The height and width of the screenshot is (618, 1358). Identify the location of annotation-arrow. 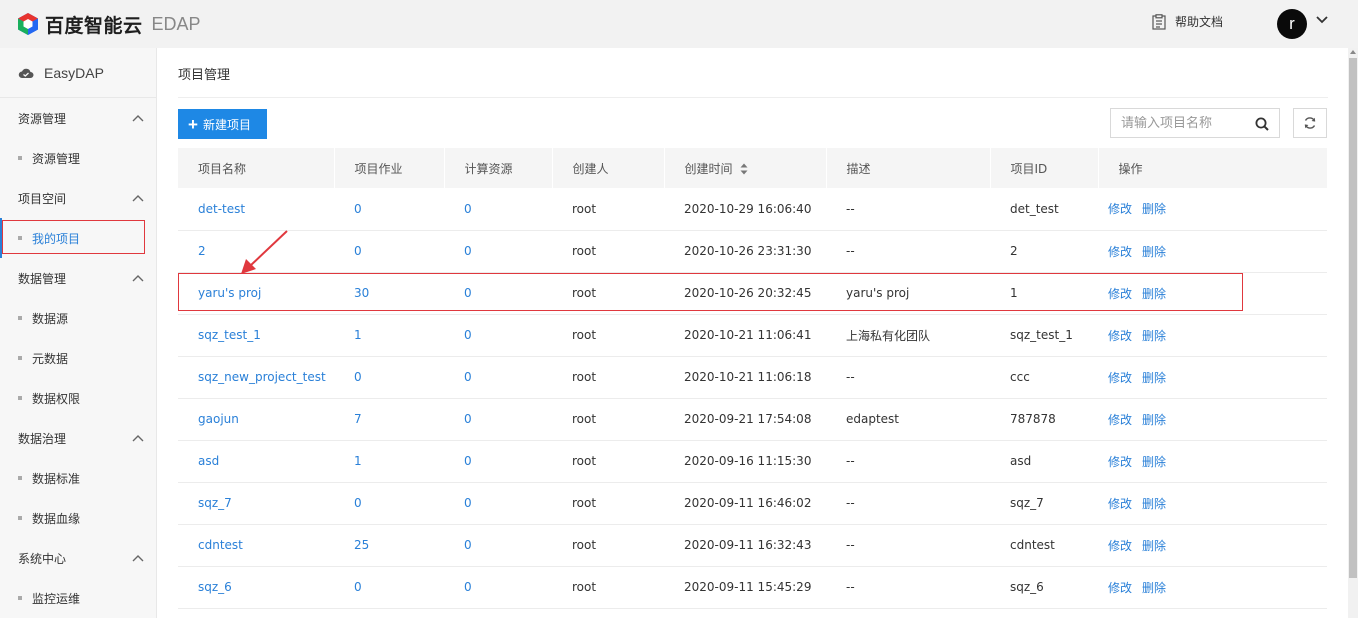
(264, 252).